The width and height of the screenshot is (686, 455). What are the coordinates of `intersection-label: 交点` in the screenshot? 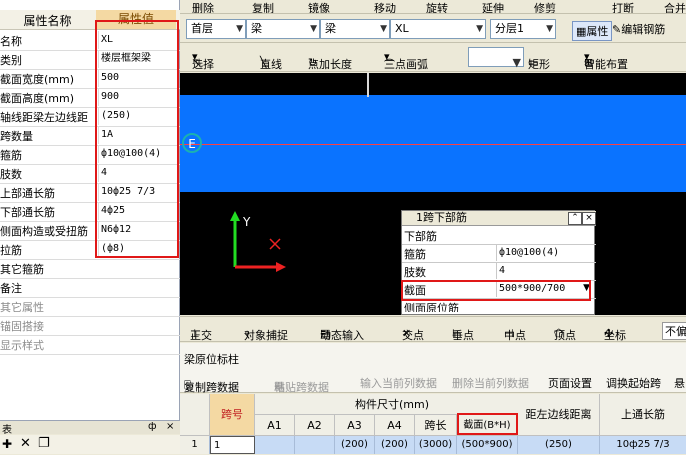 It's located at (413, 335).